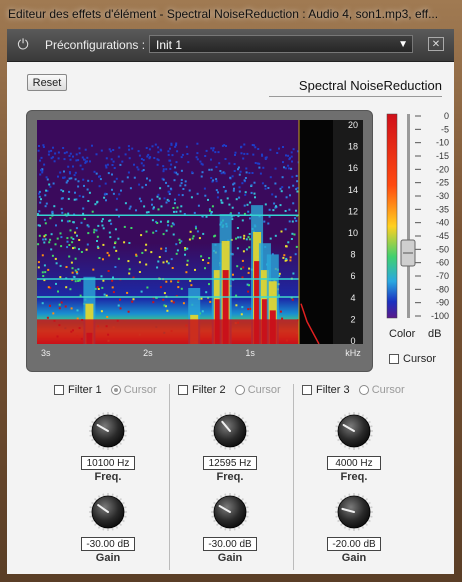 The image size is (462, 582). I want to click on db-tick-label: -20, so click(442, 169).